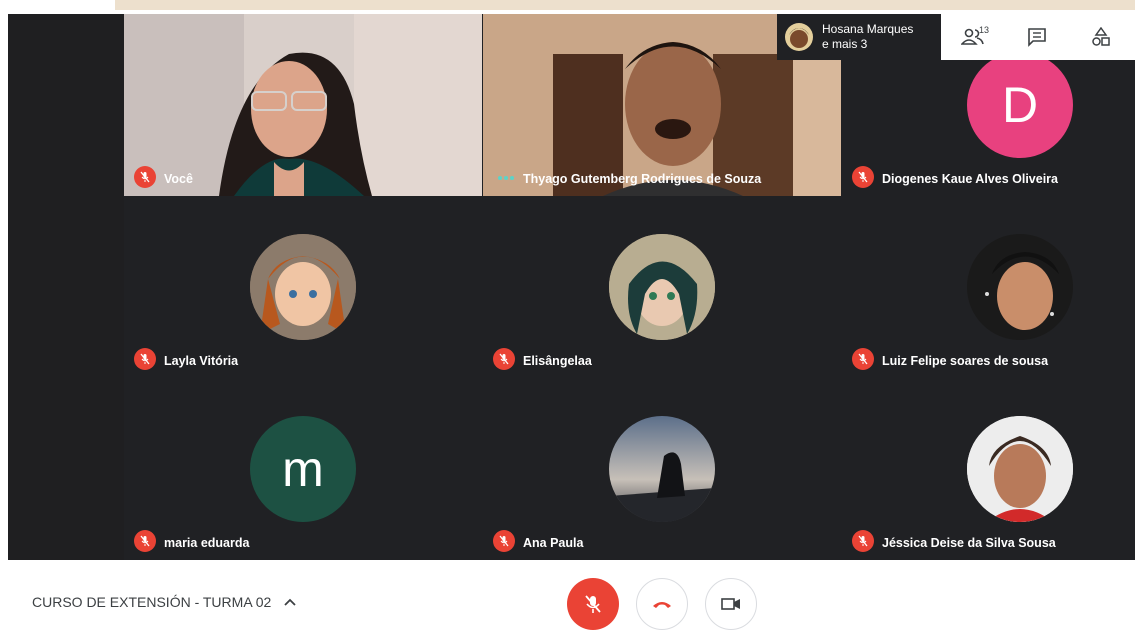  What do you see at coordinates (290, 602) in the screenshot?
I see `chevron-up-icon` at bounding box center [290, 602].